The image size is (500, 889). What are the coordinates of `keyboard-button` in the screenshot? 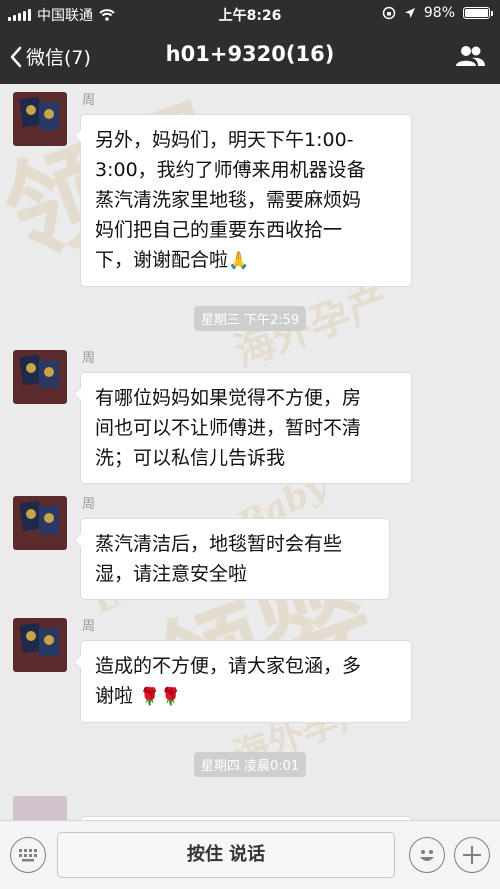 It's located at (28, 855).